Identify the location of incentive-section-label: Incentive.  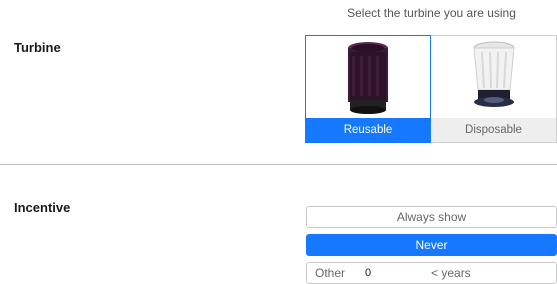
(42, 207).